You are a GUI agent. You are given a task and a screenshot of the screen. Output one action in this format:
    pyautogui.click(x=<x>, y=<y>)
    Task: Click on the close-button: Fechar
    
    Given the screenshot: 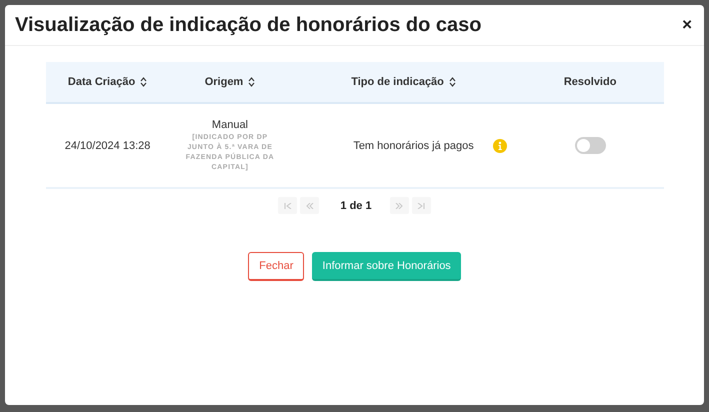 What is the action you would take?
    pyautogui.click(x=276, y=266)
    